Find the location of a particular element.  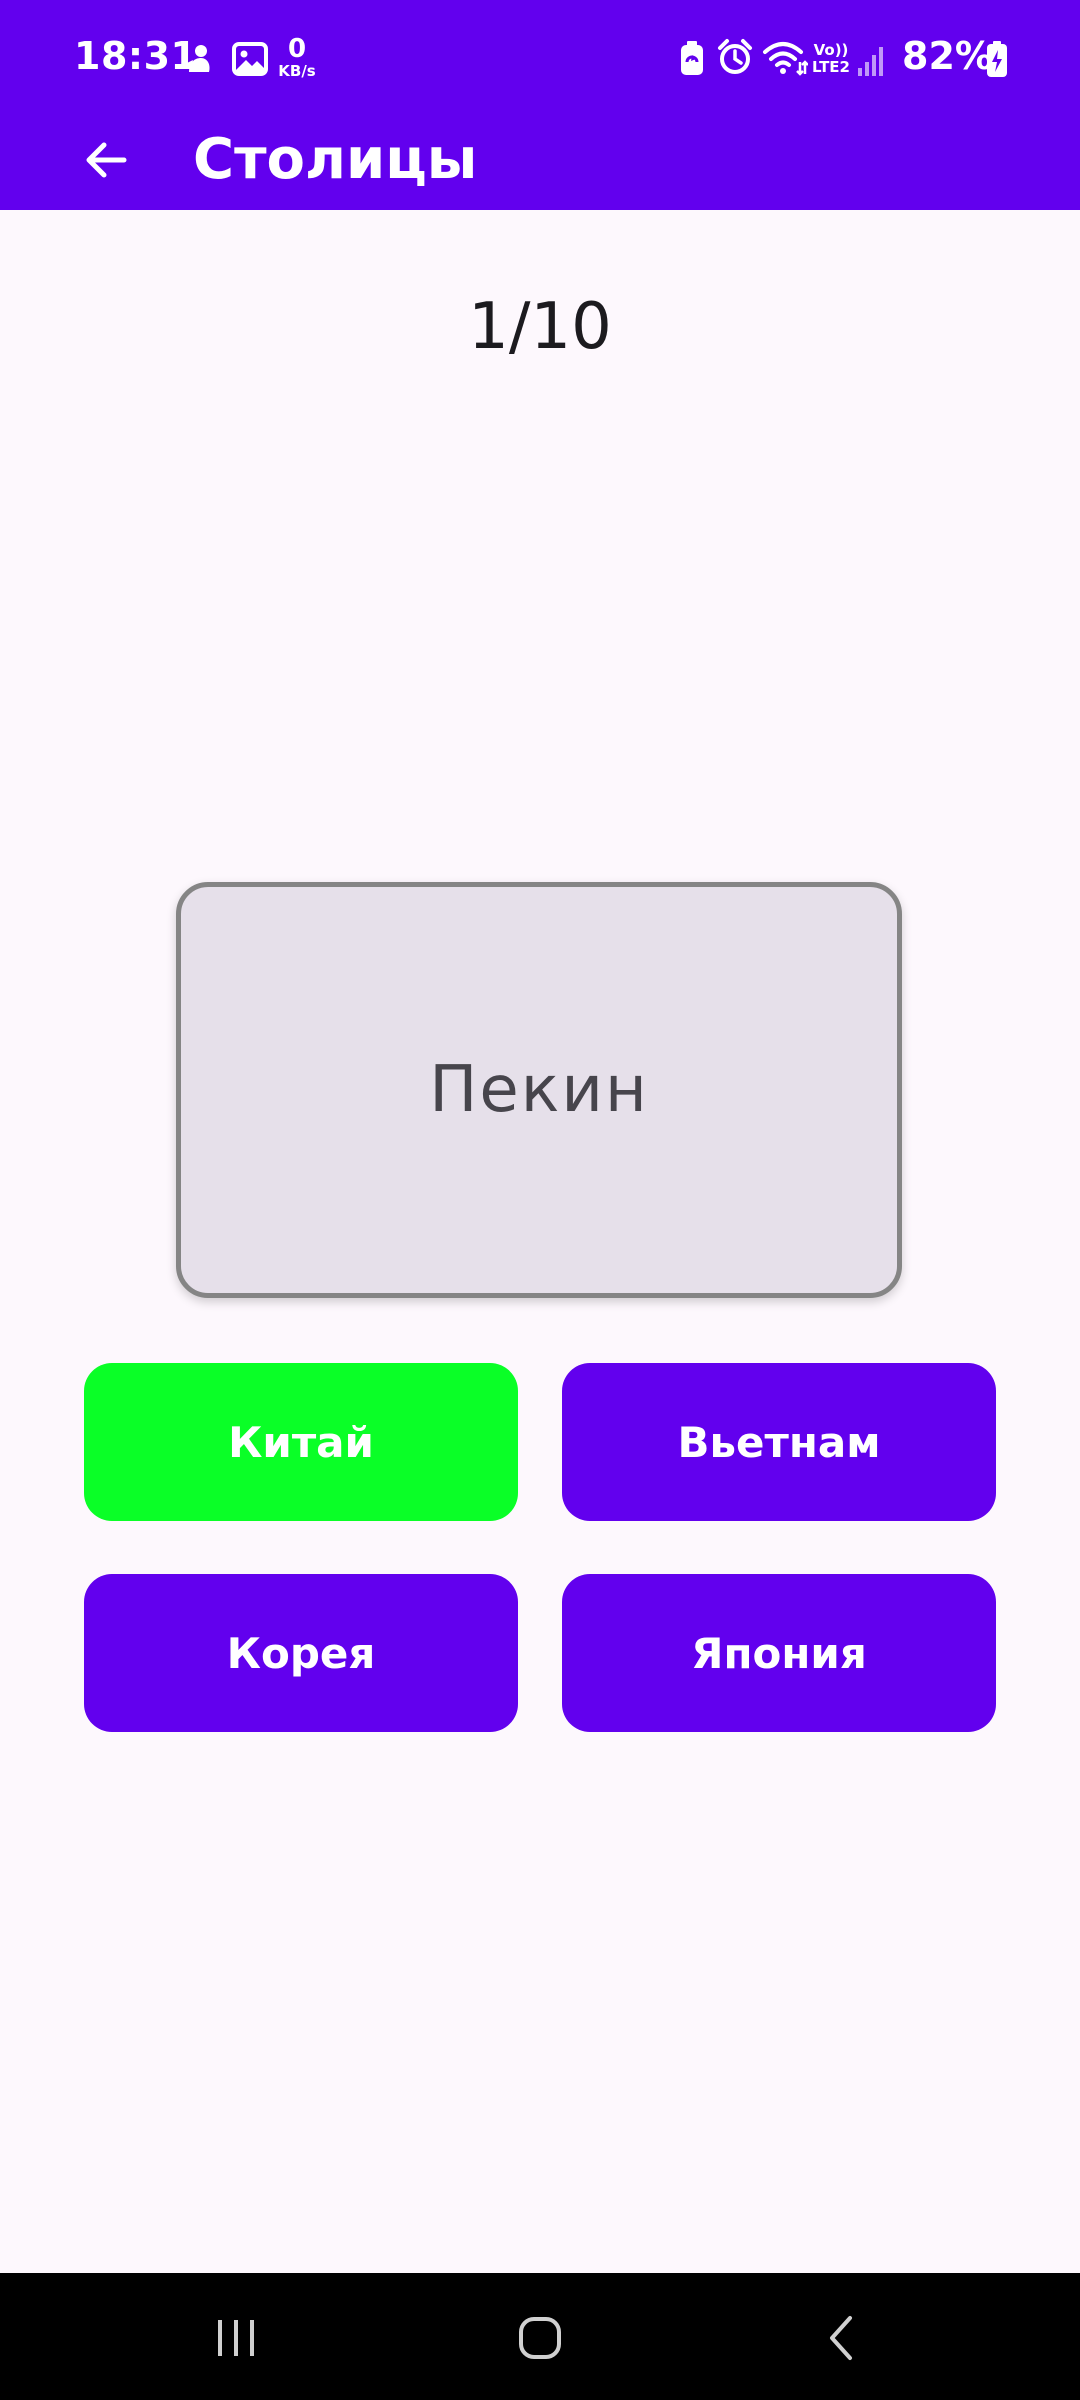

back-icon is located at coordinates (841, 2338).